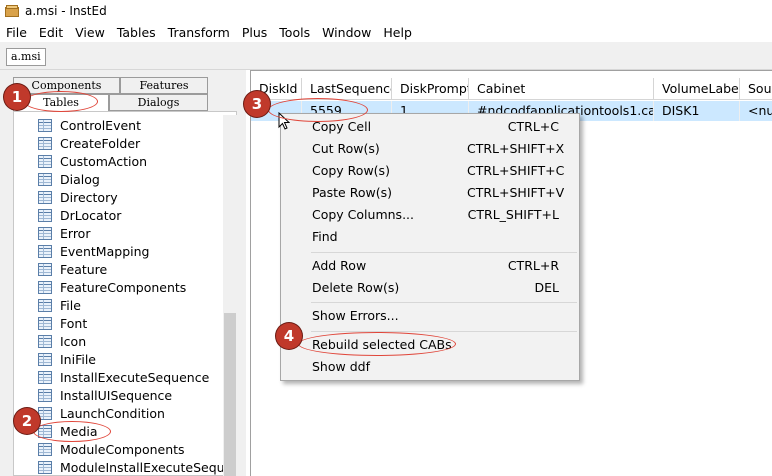 The height and width of the screenshot is (476, 772). What do you see at coordinates (93, 251) in the screenshot?
I see `list-item: EventMapping` at bounding box center [93, 251].